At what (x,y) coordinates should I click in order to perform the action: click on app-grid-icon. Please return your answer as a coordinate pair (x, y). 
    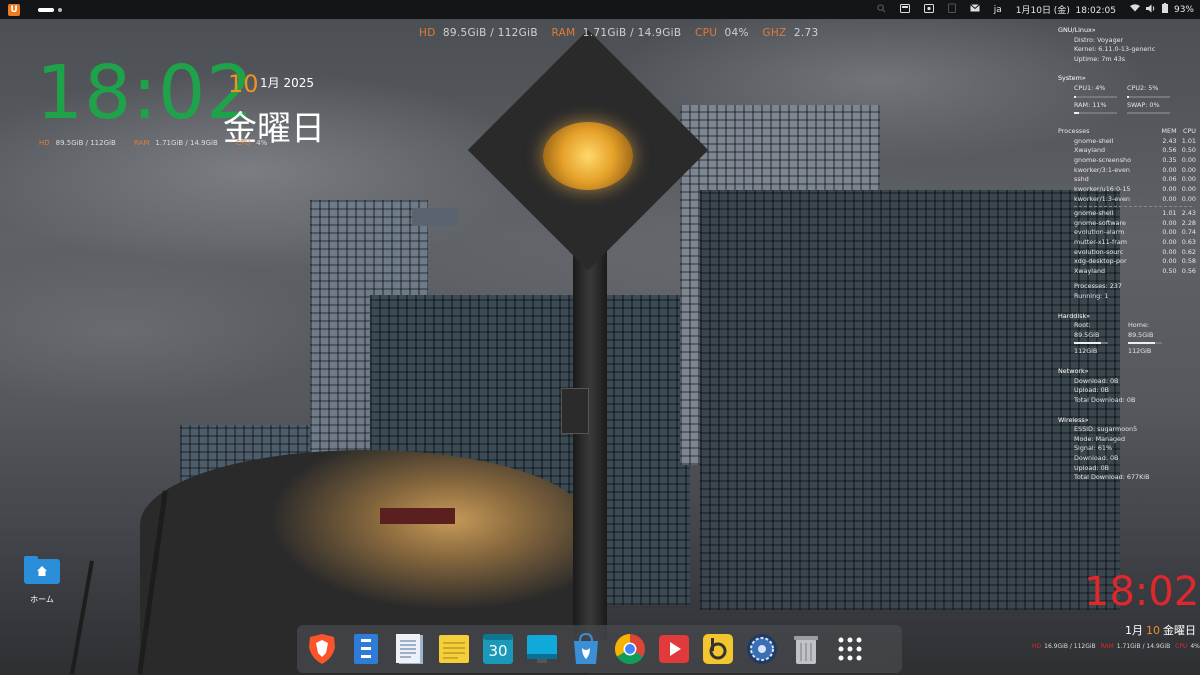
    Looking at the image, I should click on (850, 649).